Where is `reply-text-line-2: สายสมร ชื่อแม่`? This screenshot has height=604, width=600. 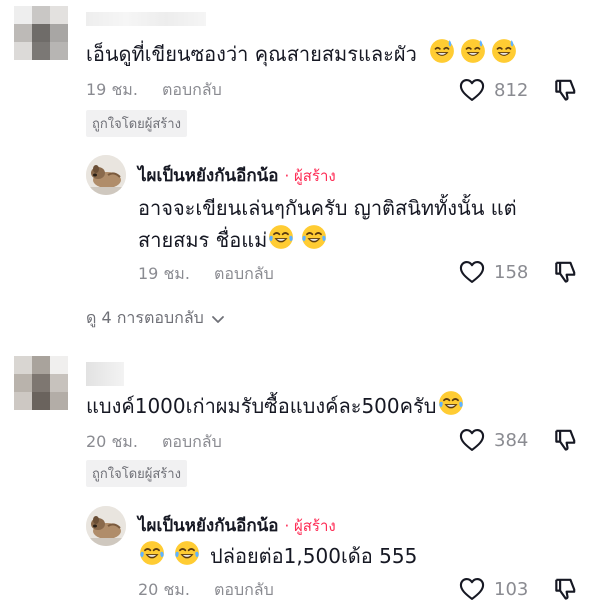
reply-text-line-2: สายสมร ชื่อแม่ is located at coordinates (233, 240).